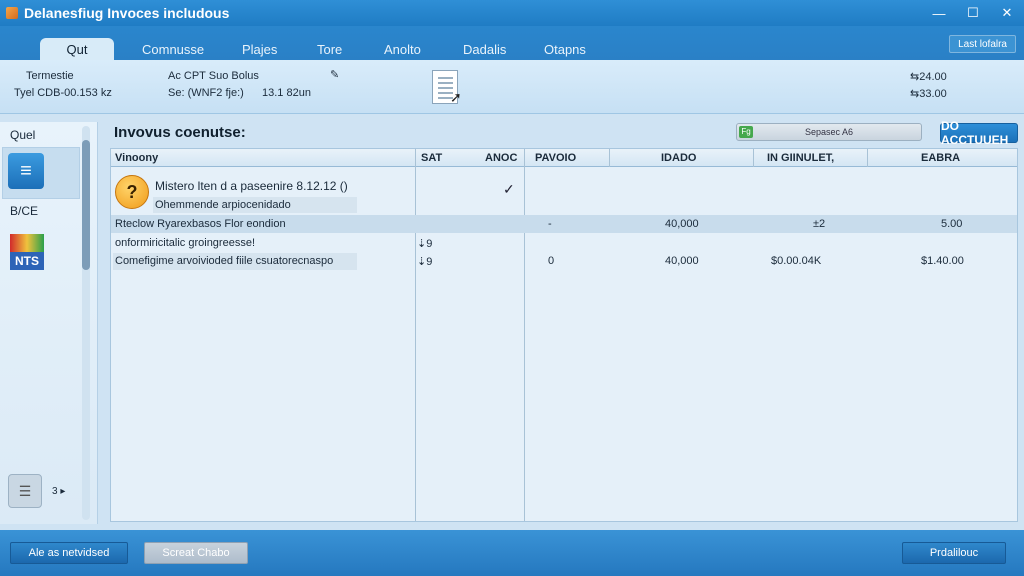 This screenshot has width=1024, height=576. I want to click on tab-otapns: Otapns, so click(565, 49).